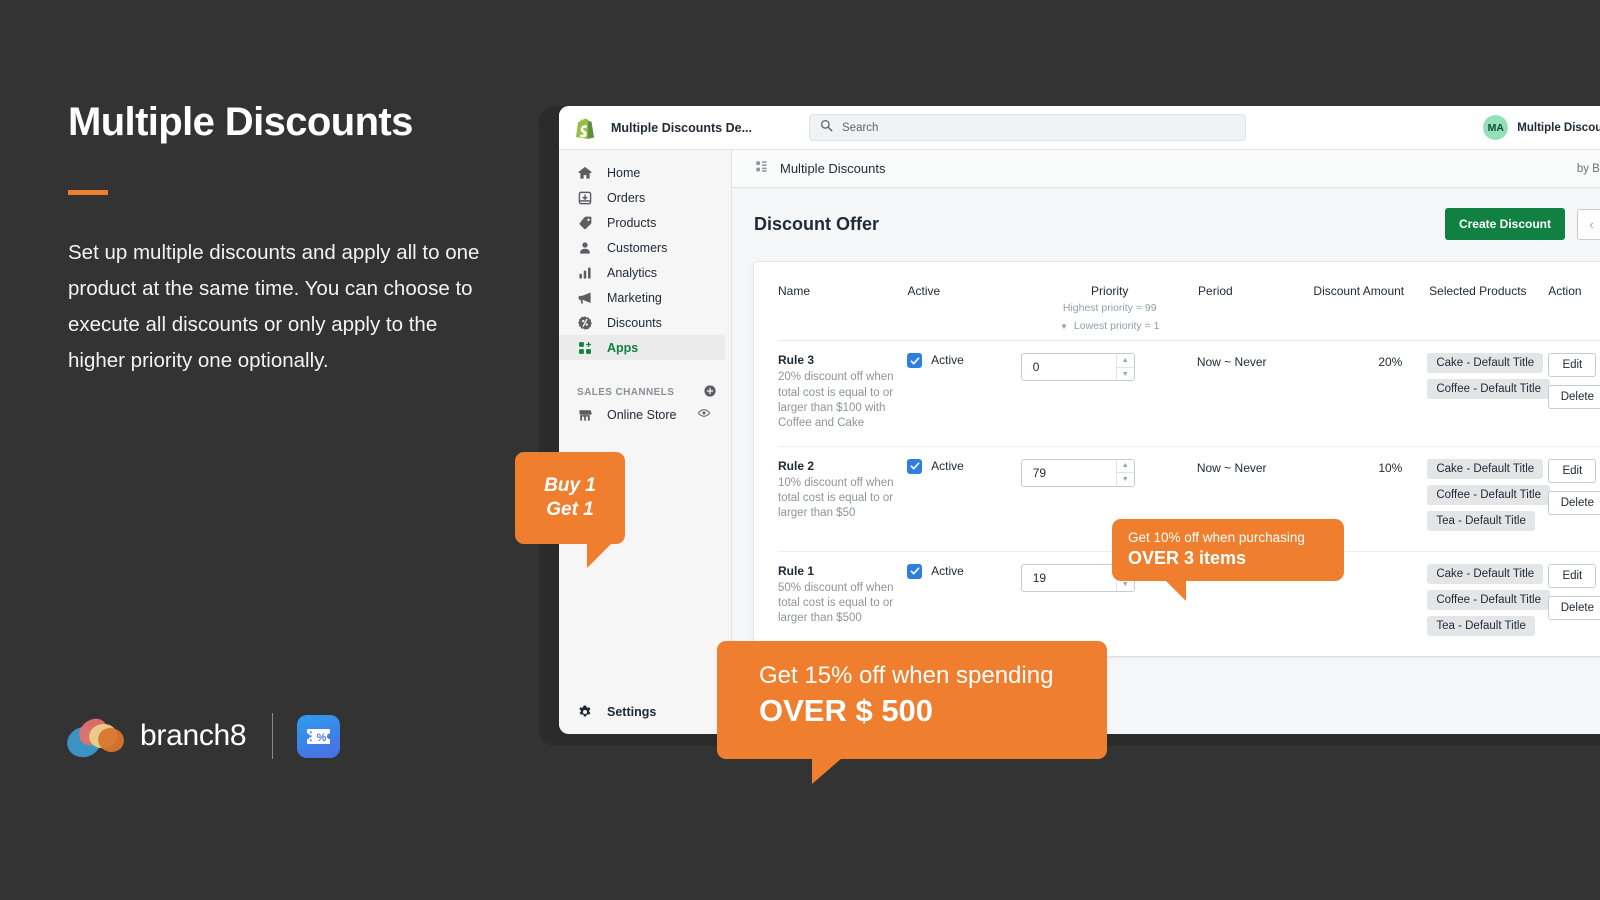  I want to click on sidebar-item-orders: Orders, so click(642, 197).